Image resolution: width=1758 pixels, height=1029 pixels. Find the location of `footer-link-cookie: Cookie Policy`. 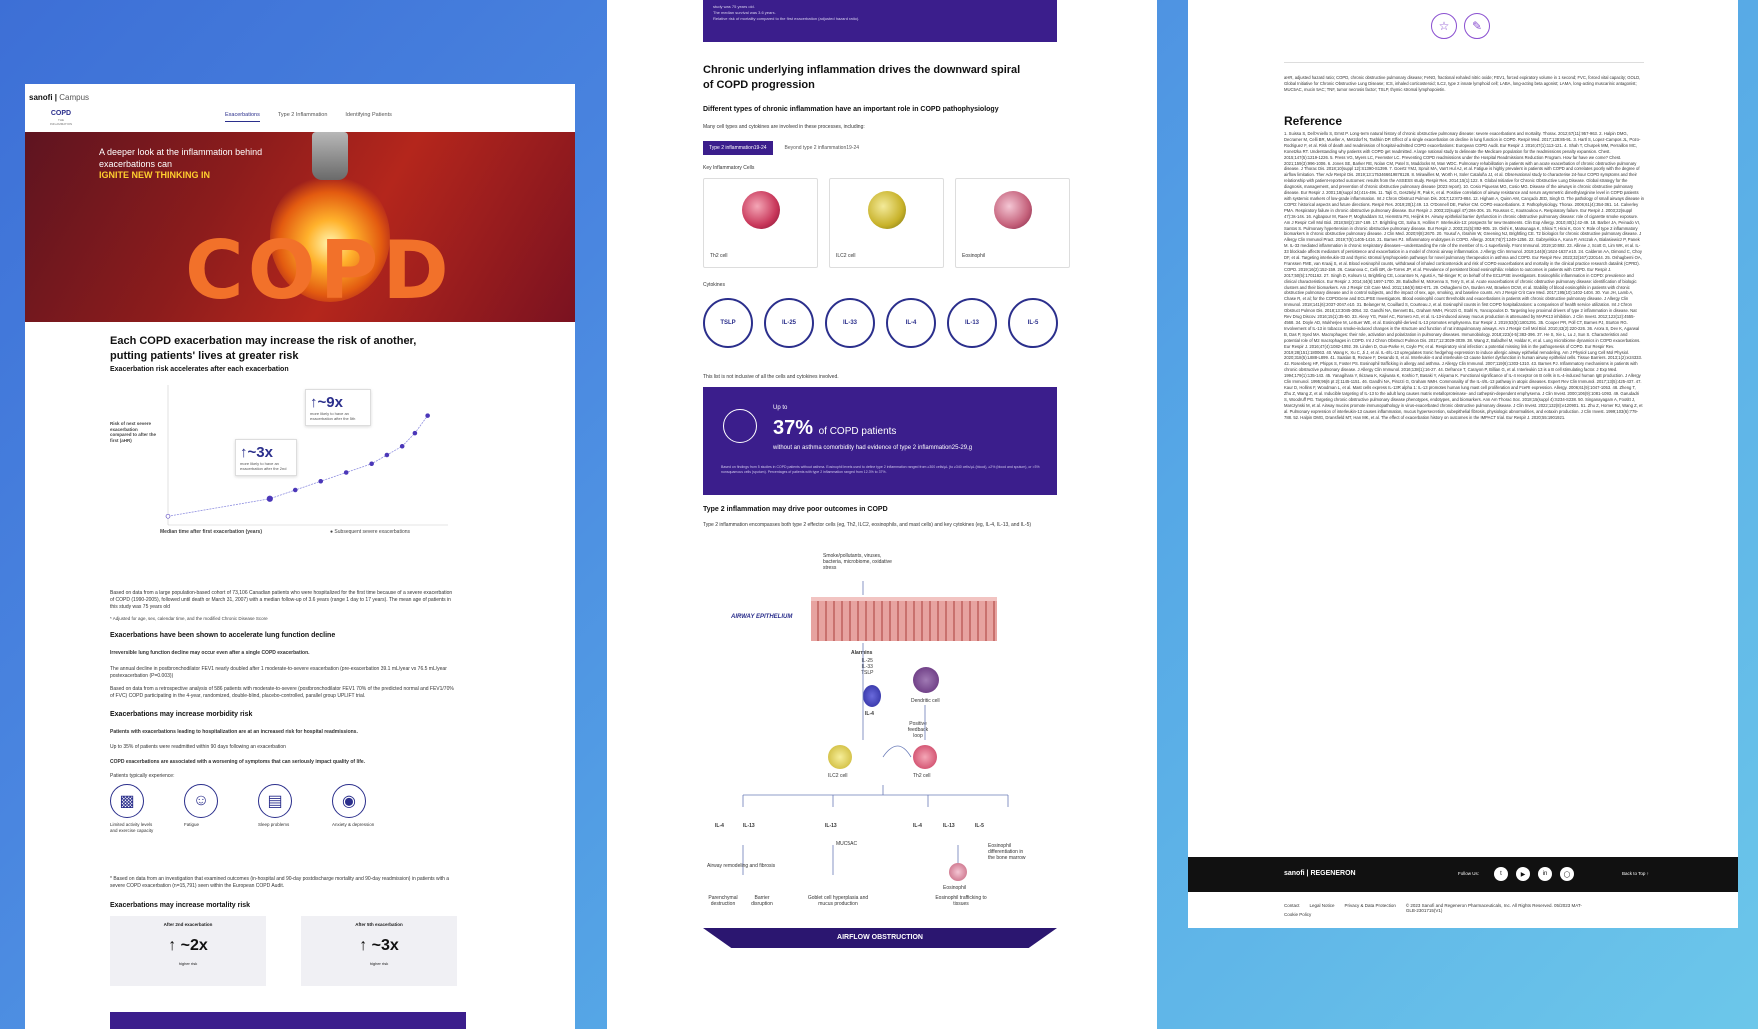

footer-link-cookie: Cookie Policy is located at coordinates (1297, 914).